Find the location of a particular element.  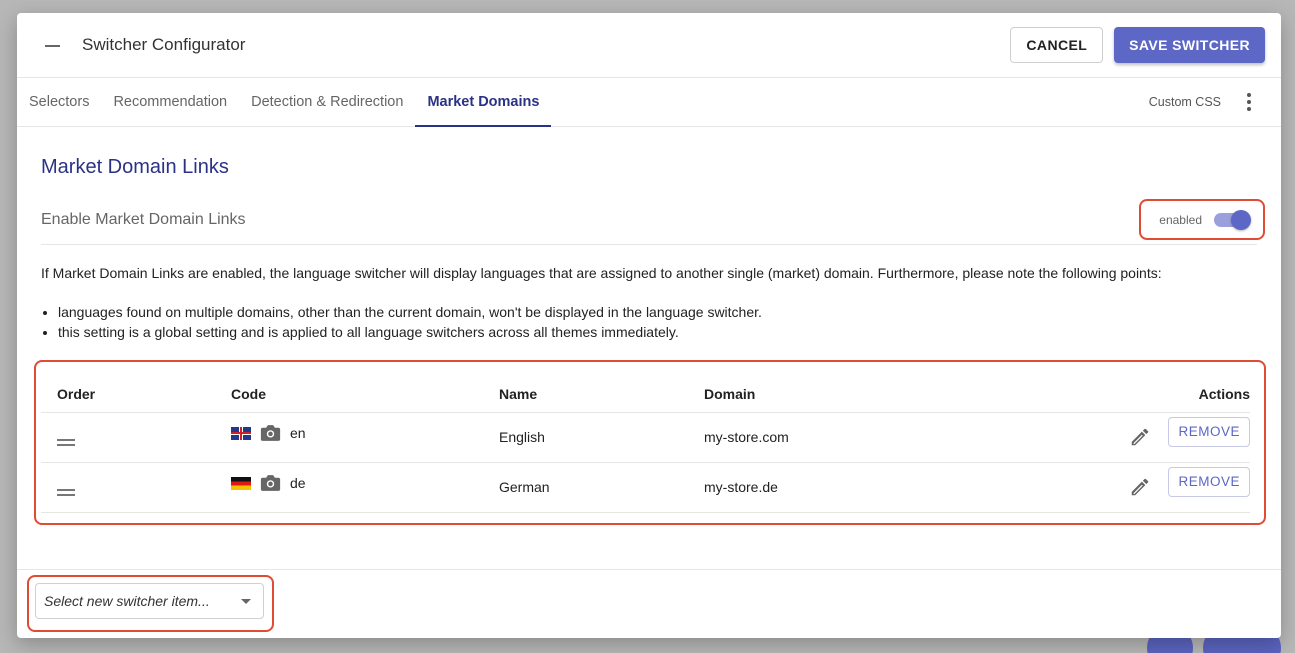

tab-market-domains: Market Domains is located at coordinates (483, 102).